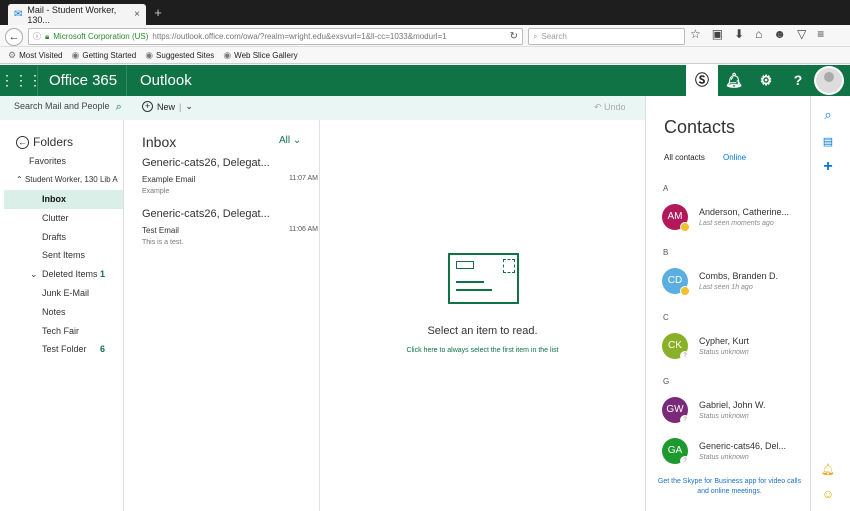 The image size is (850, 511). What do you see at coordinates (63, 331) in the screenshot?
I see `folder-item: Tech Fair` at bounding box center [63, 331].